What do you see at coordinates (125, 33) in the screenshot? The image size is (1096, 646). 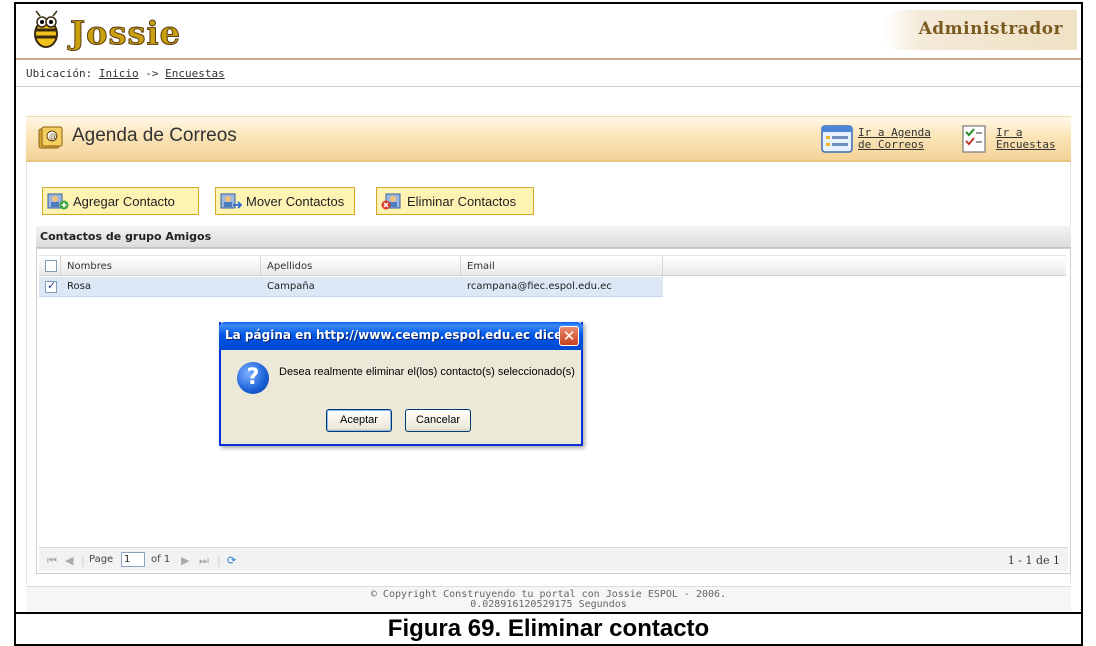 I see `logo-text: Jossie` at bounding box center [125, 33].